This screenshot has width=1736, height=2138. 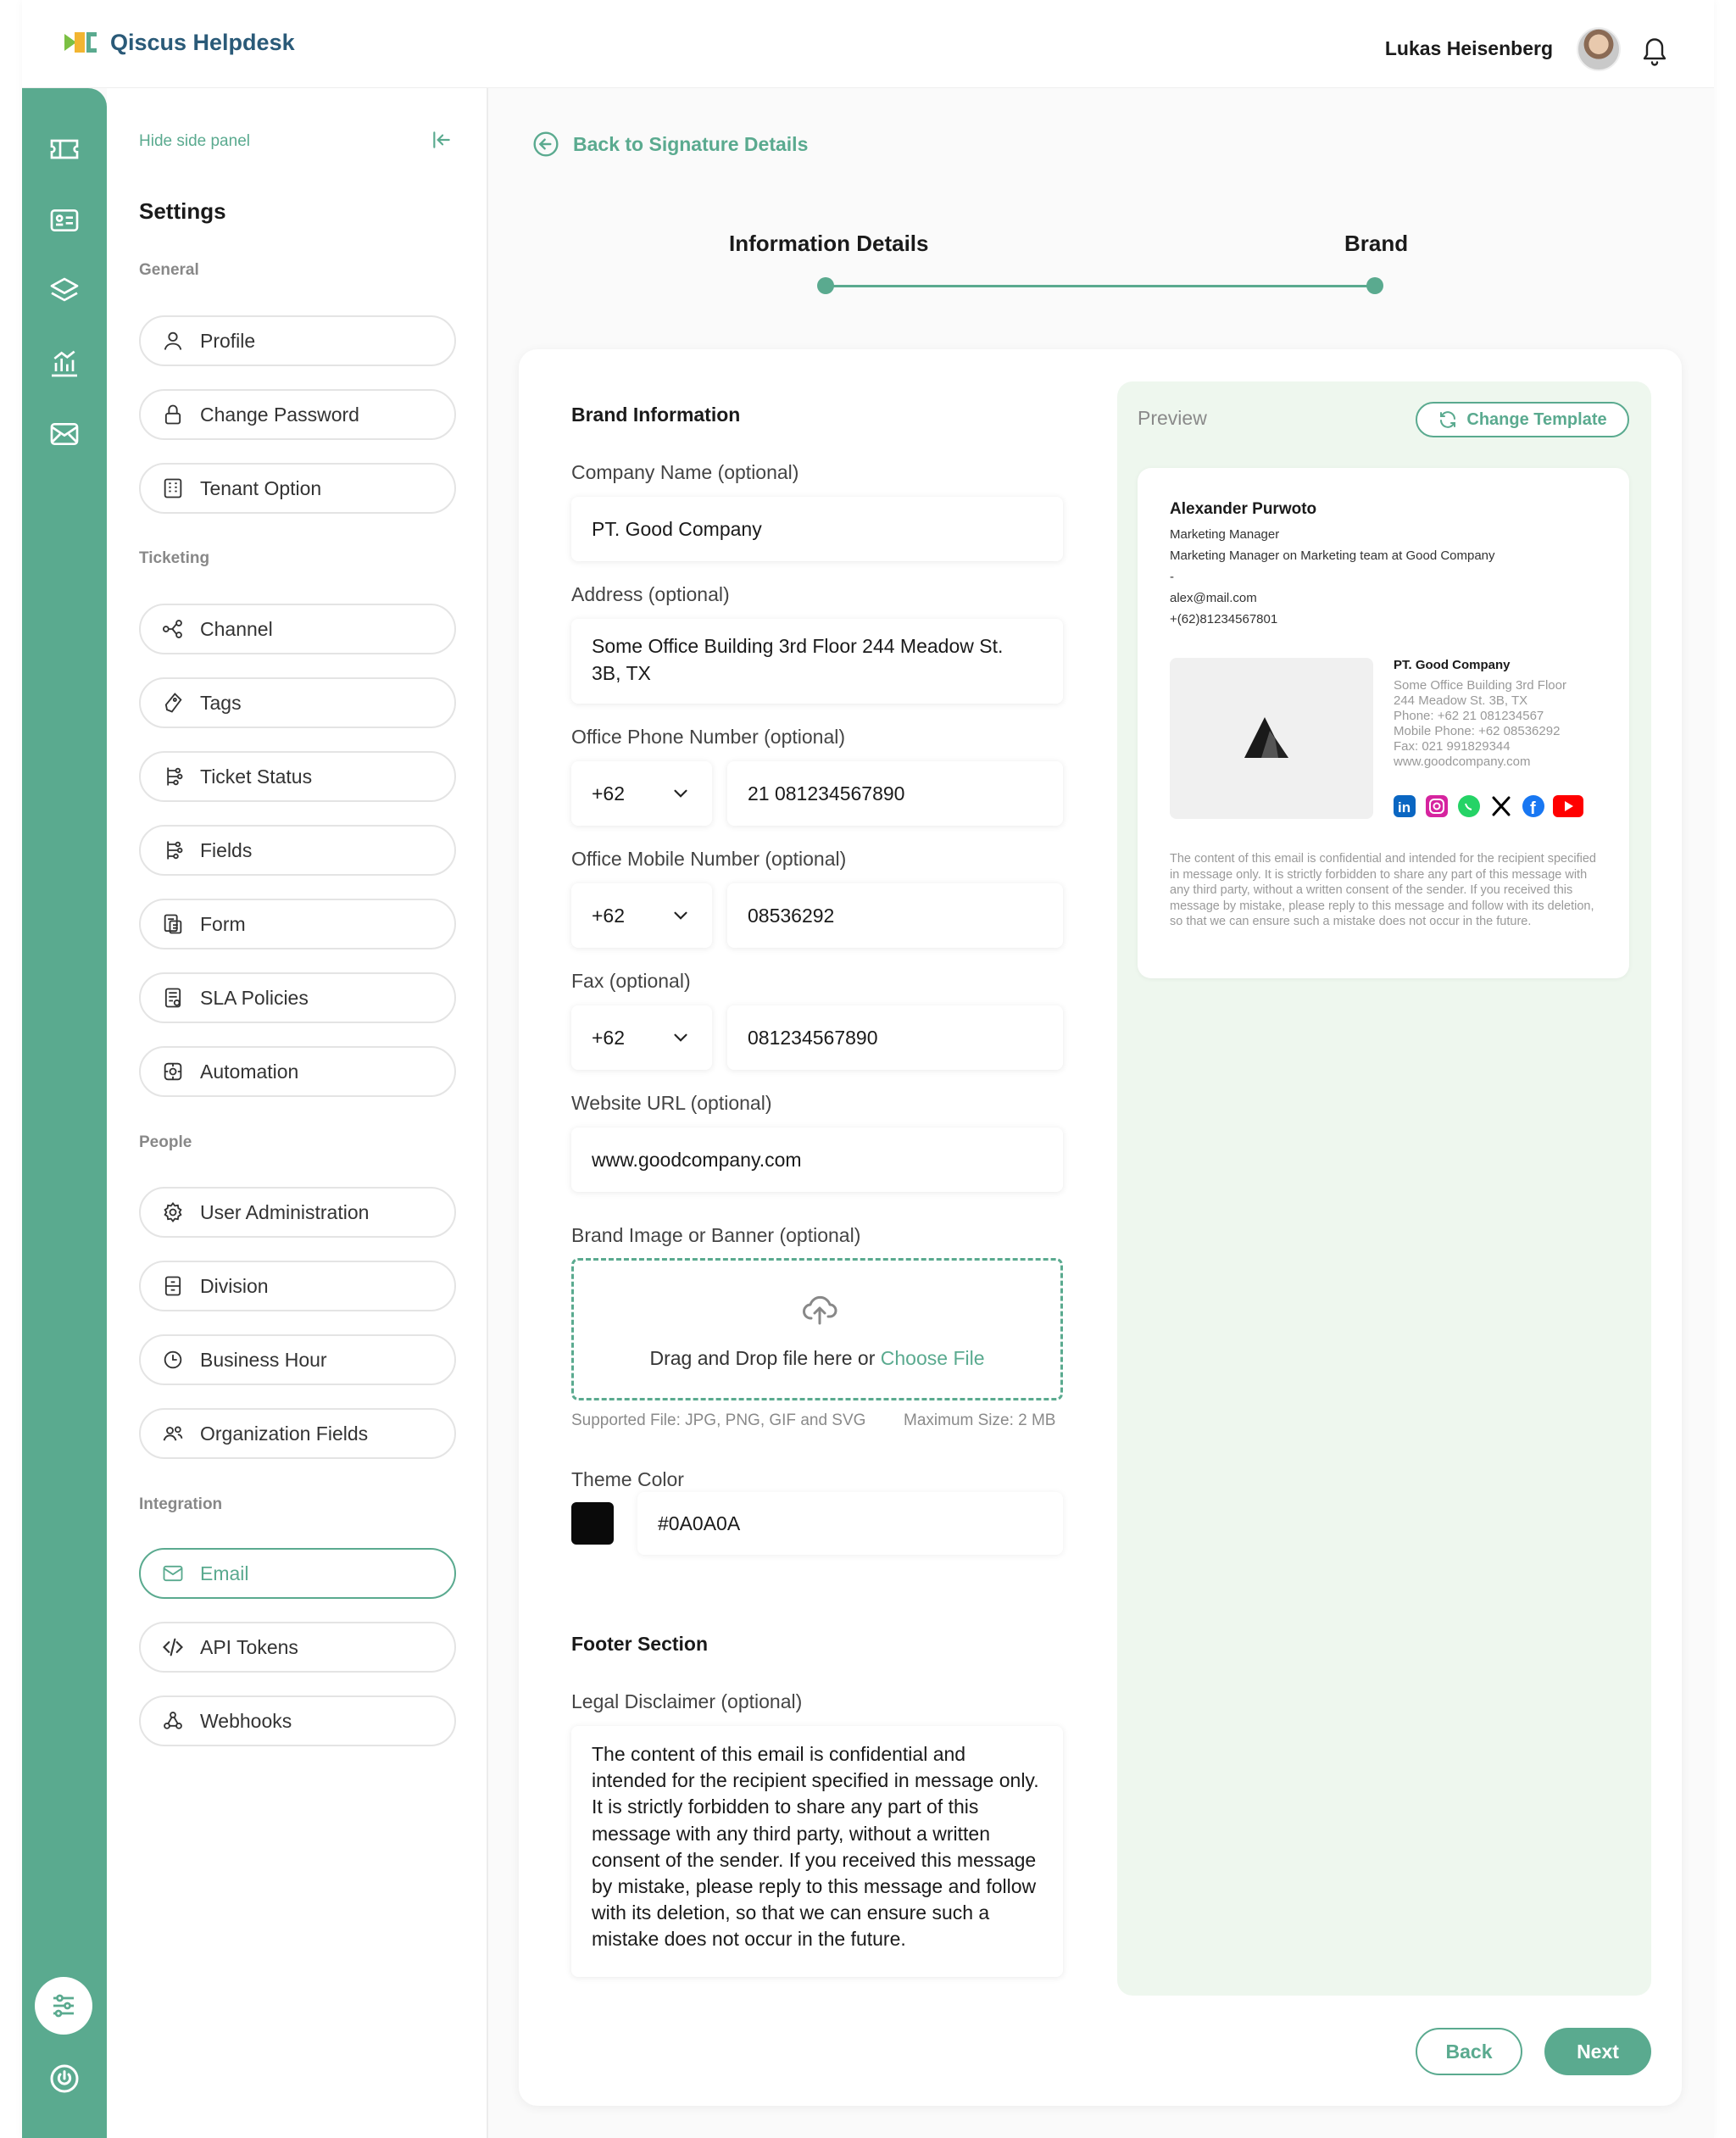 What do you see at coordinates (671, 1103) in the screenshot?
I see `website-label: Website URL (optional)` at bounding box center [671, 1103].